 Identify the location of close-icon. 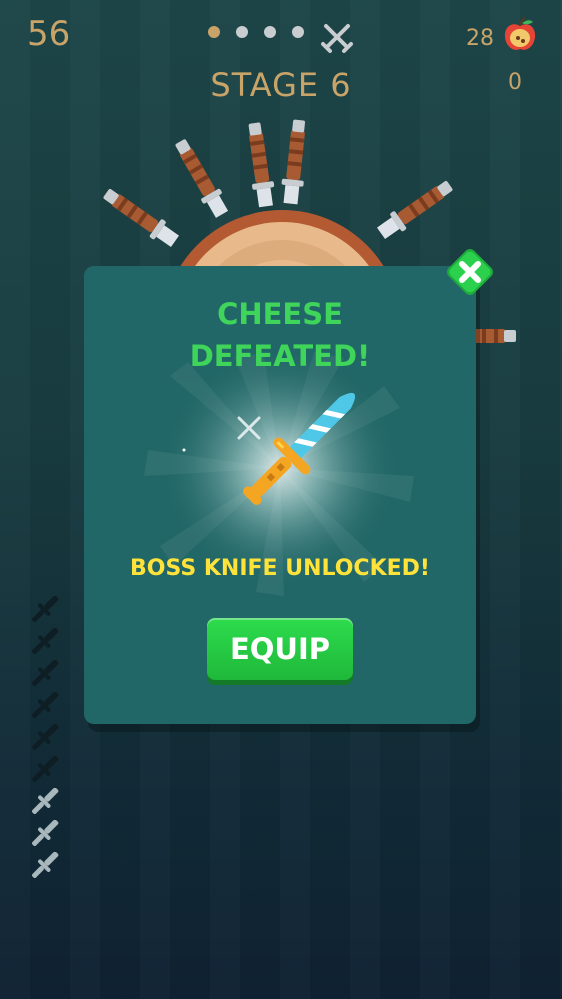
(470, 272).